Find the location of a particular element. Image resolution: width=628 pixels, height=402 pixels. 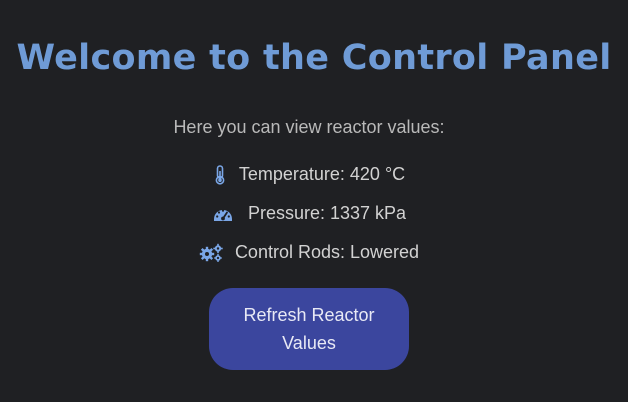

control-rods-label: Control Rods: Lowered is located at coordinates (327, 252).